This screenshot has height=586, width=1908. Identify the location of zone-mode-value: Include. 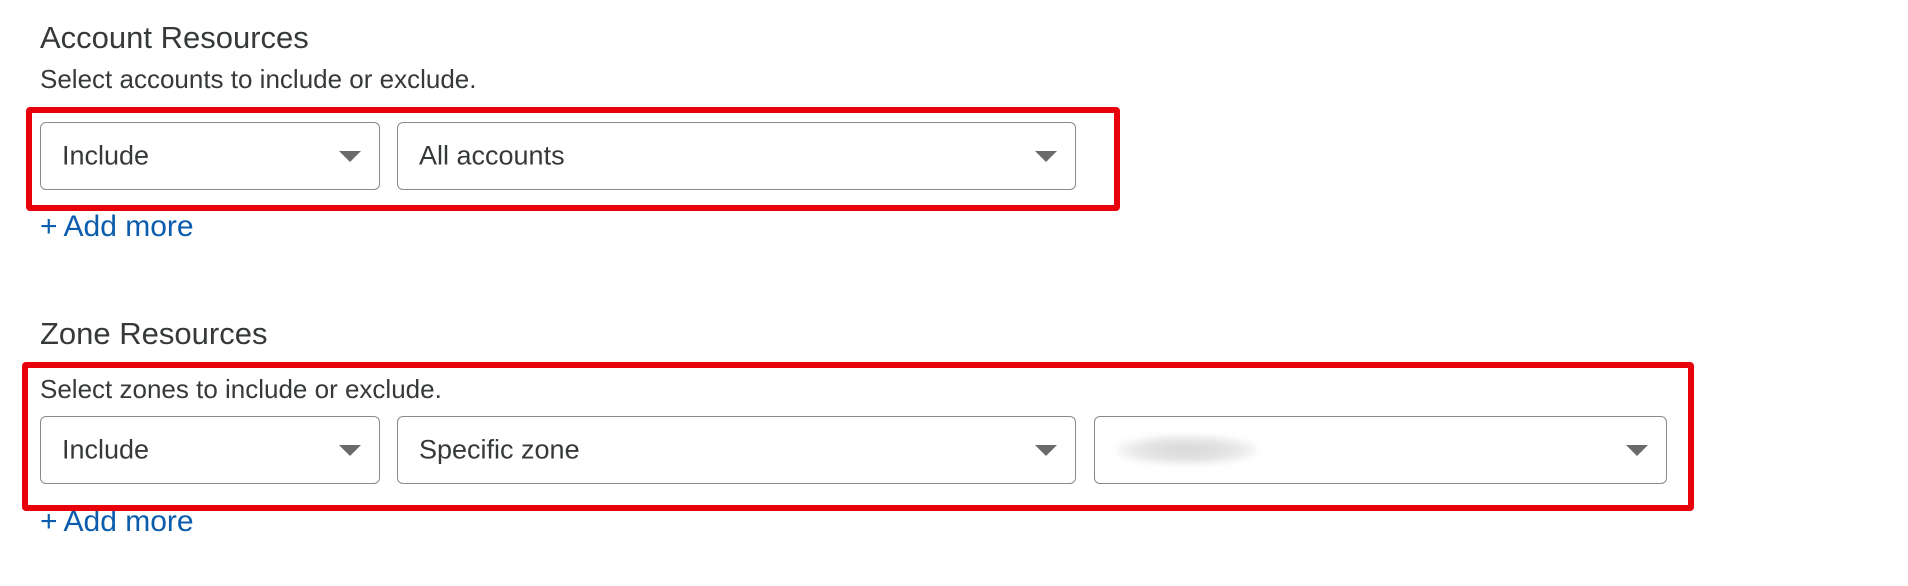
(106, 449).